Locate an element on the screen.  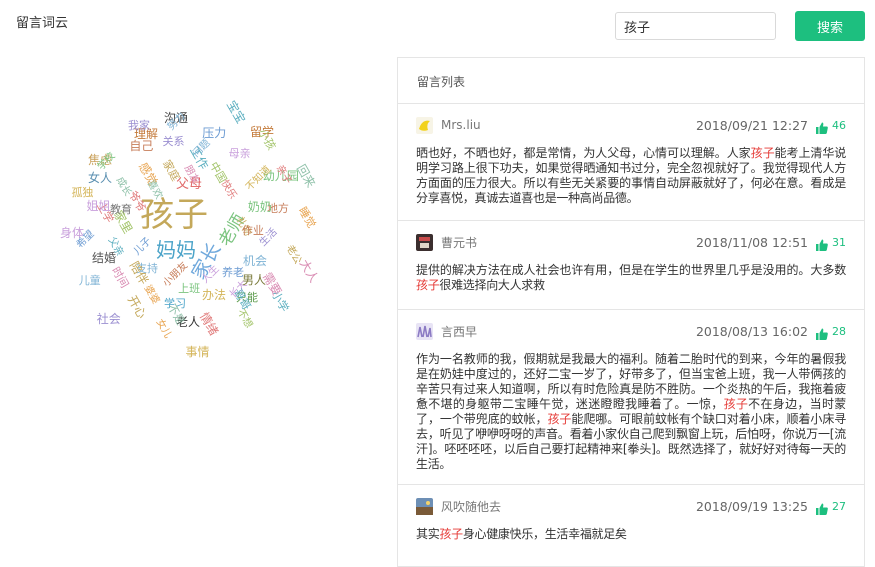
comment-username: Mrs.liu is located at coordinates (461, 125).